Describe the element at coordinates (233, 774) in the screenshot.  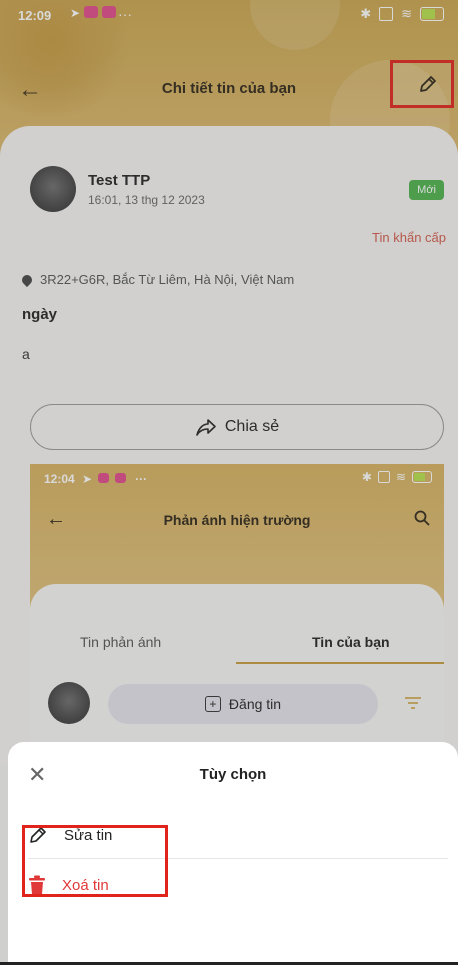
I see `sheet-title: Tùy chọn` at that location.